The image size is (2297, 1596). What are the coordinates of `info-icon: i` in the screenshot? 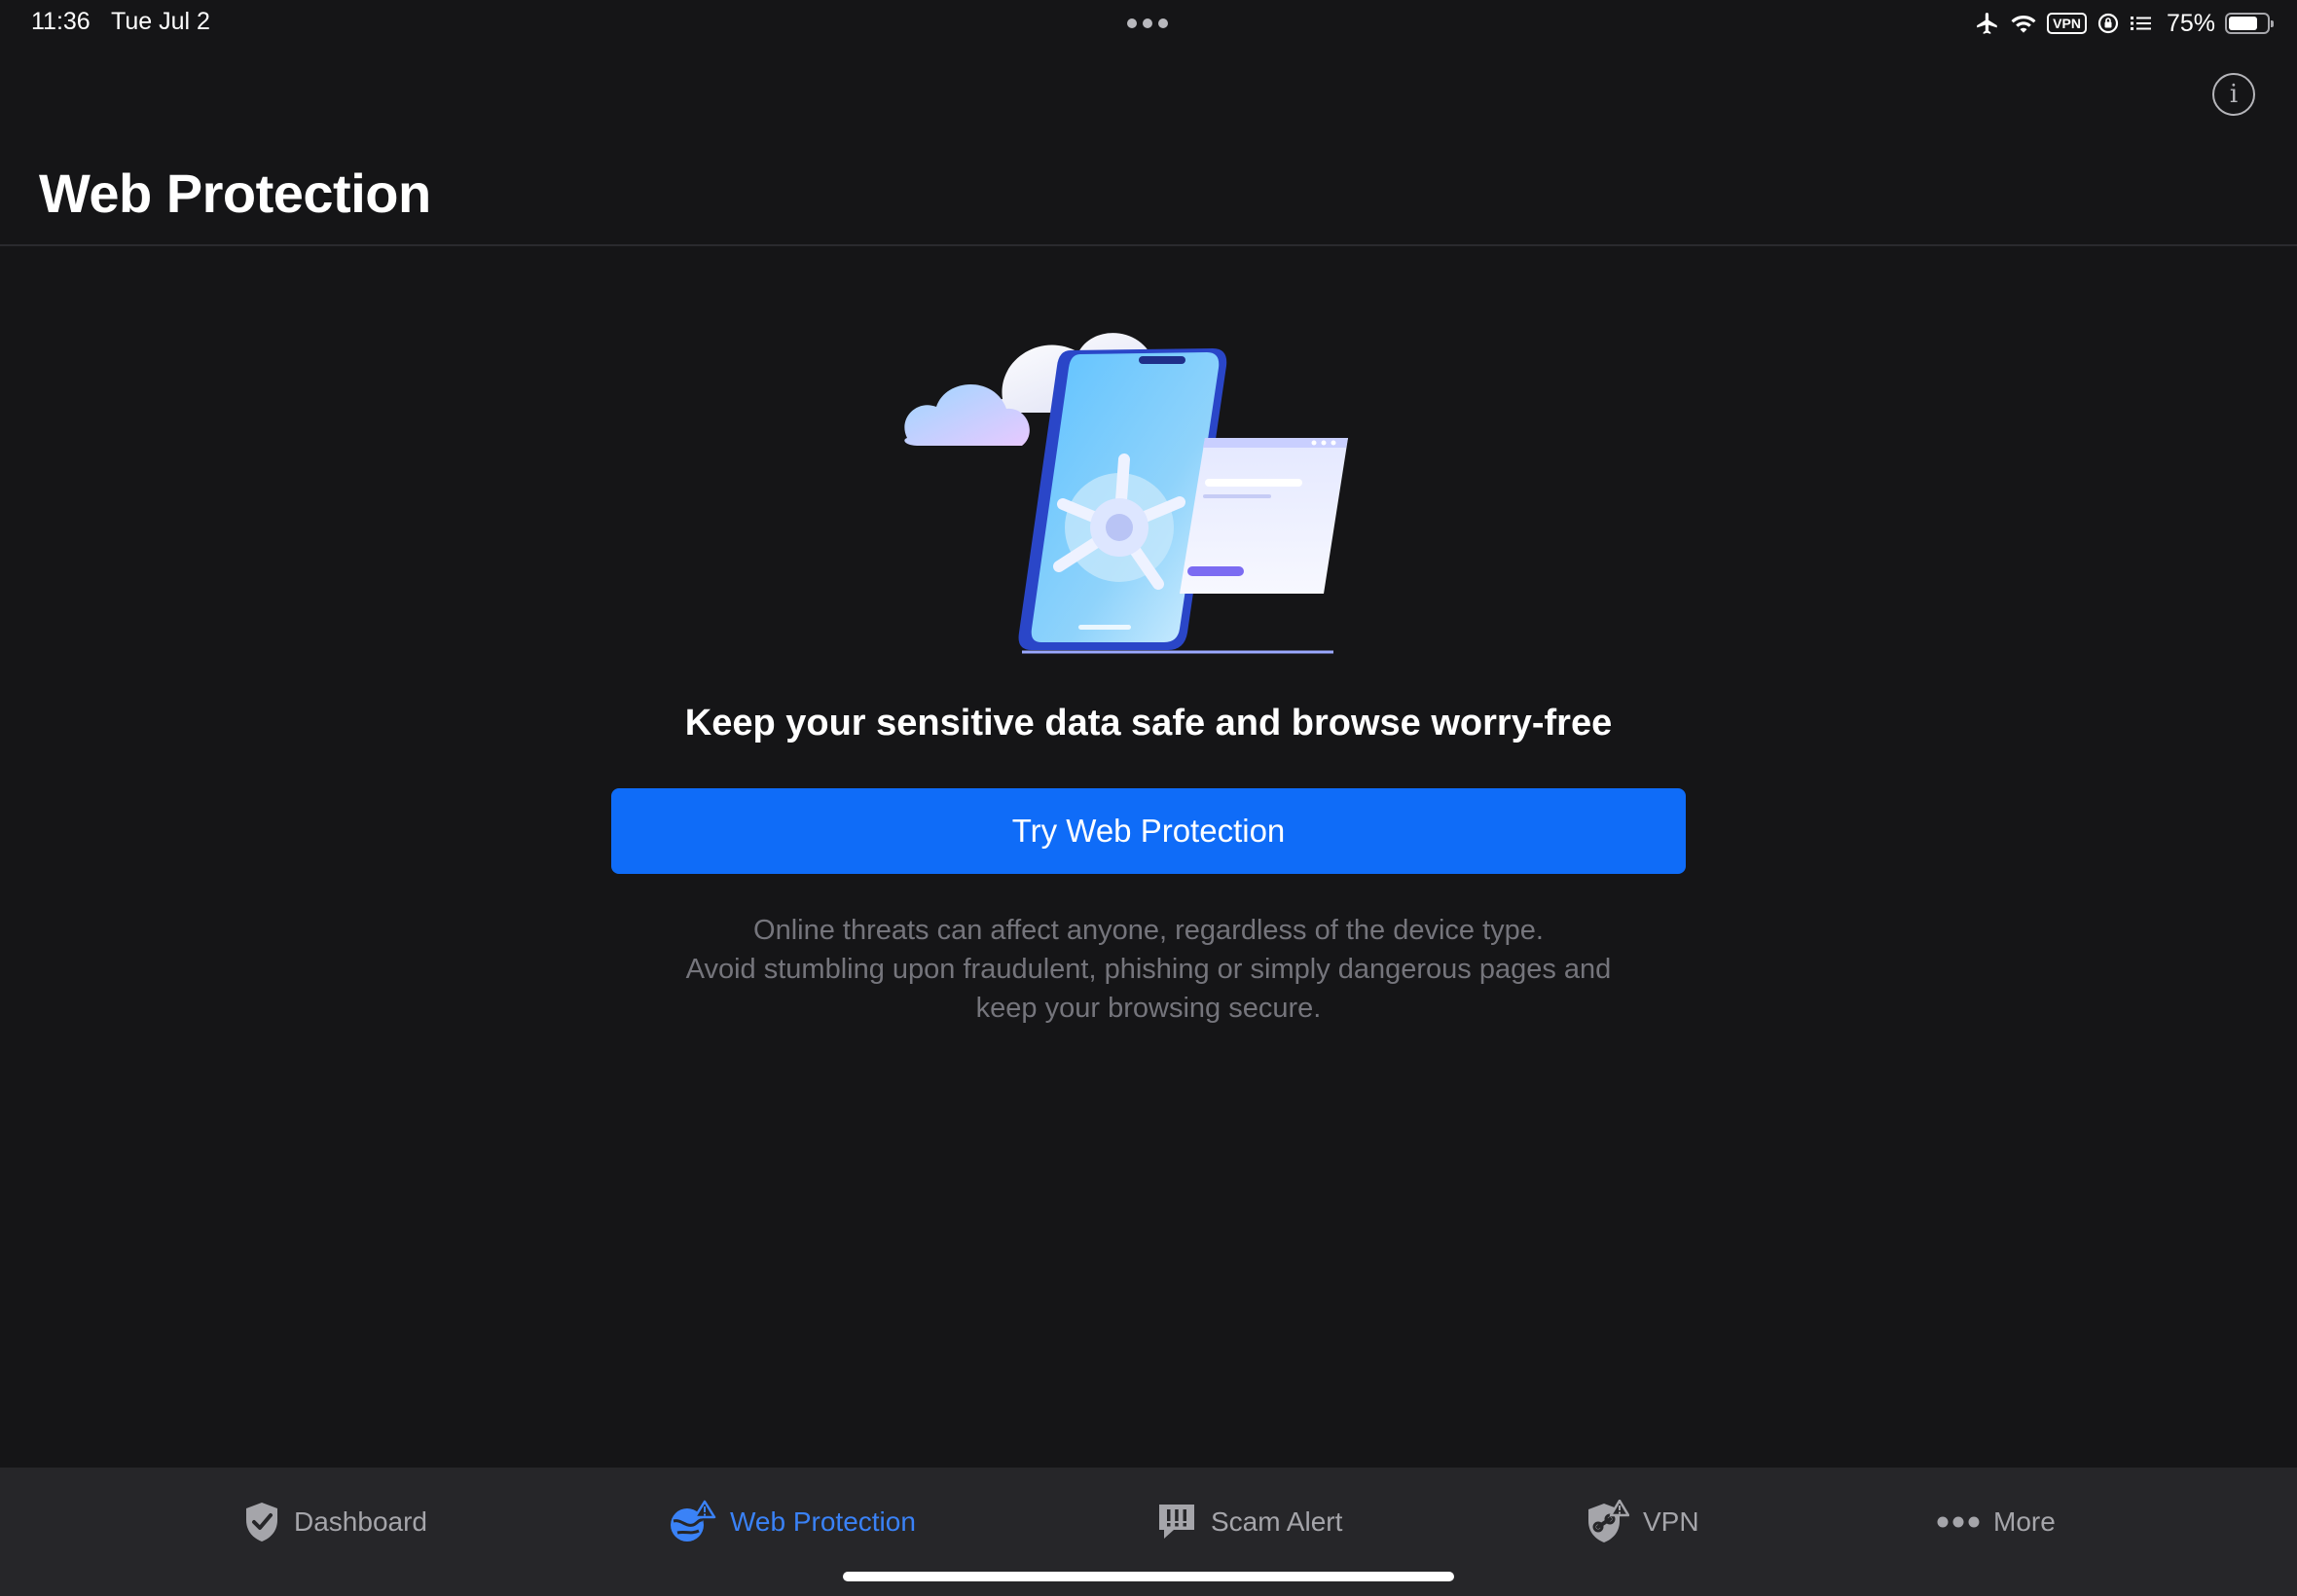 It's located at (2234, 94).